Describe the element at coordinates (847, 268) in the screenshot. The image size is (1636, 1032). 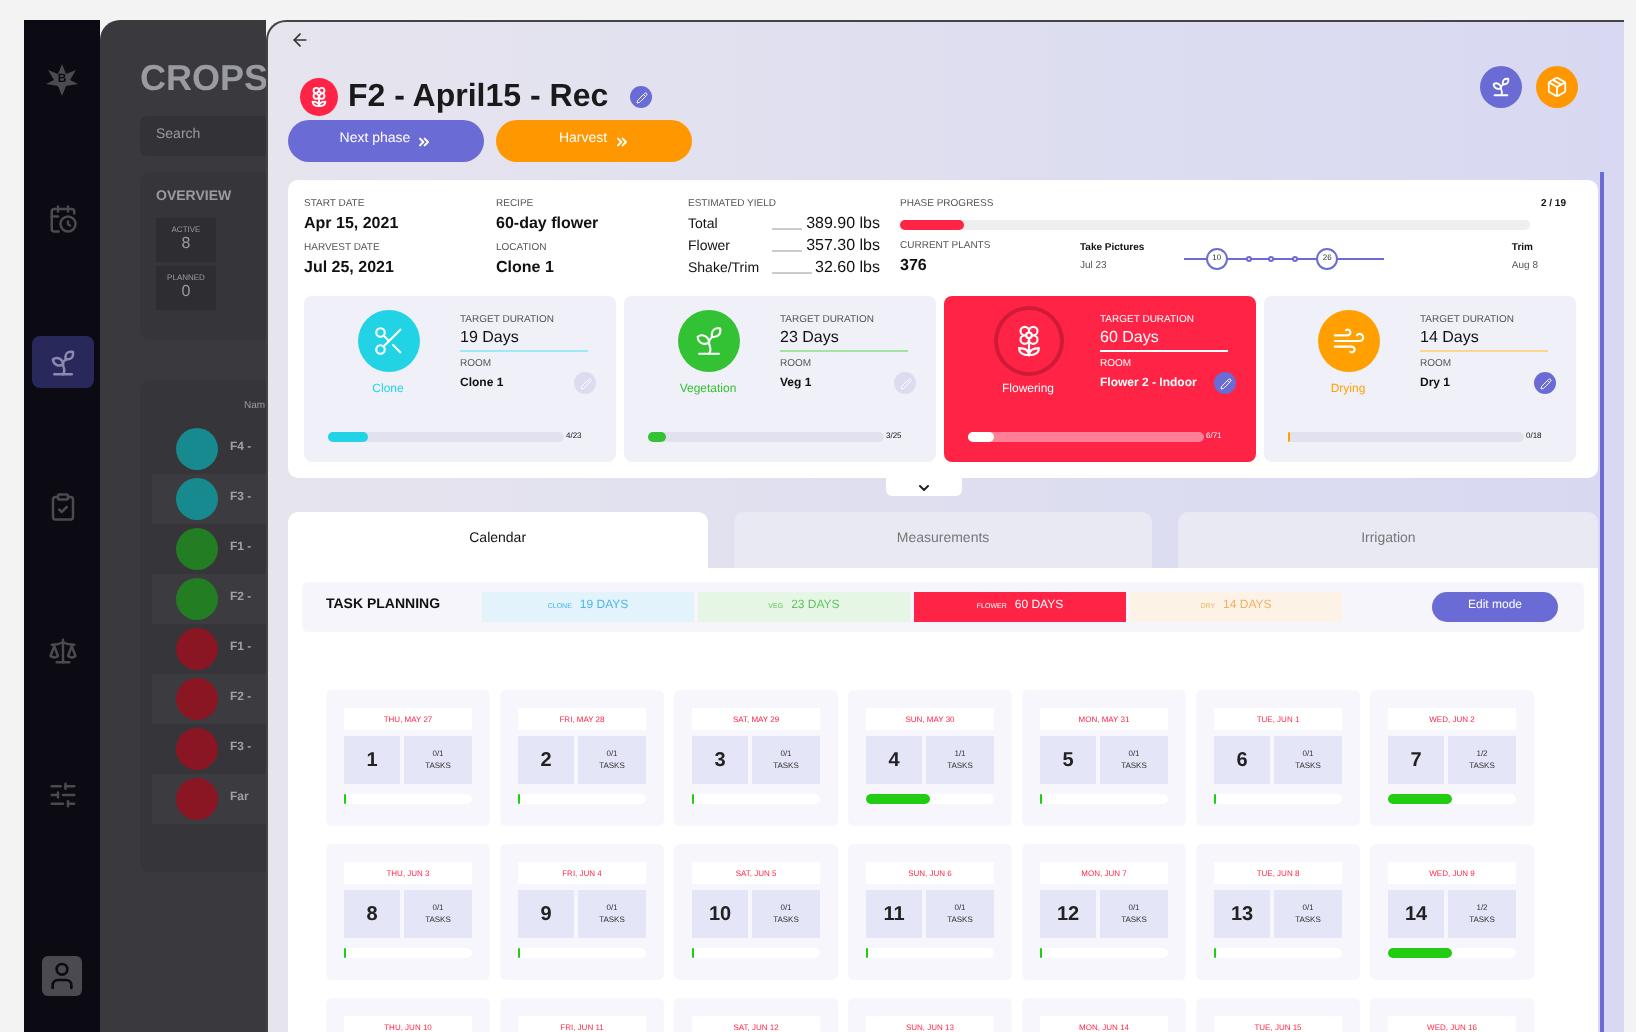
I see `yield-row-value: 32.60 lbs` at that location.